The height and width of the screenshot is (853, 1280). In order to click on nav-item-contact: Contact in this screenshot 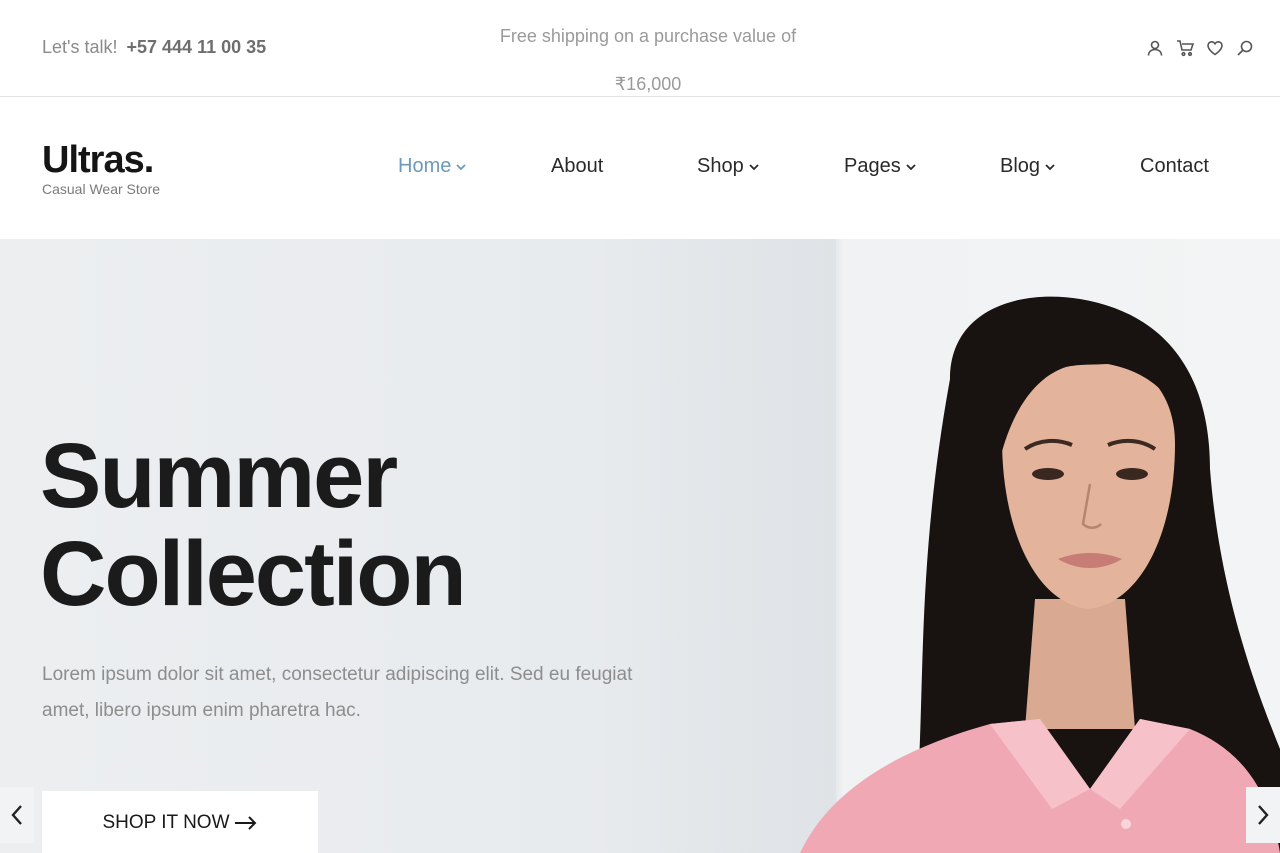, I will do `click(1174, 166)`.